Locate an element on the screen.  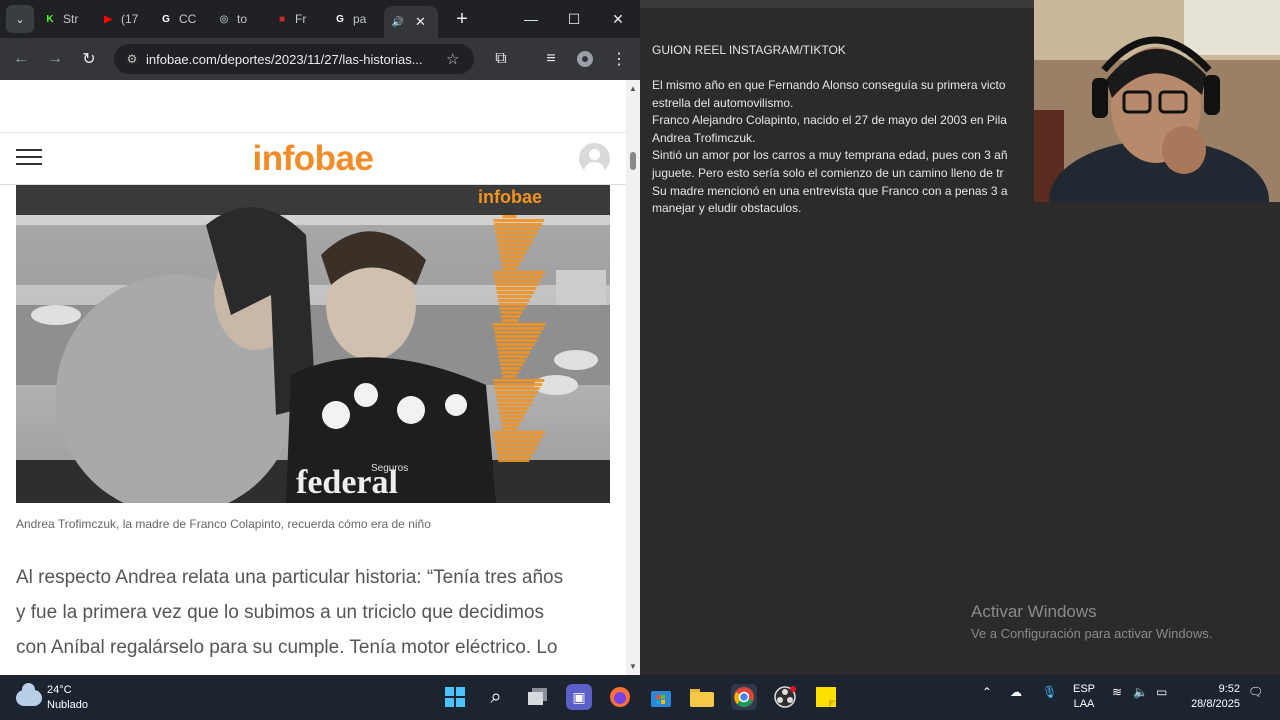
language-code: ESP is located at coordinates (1083, 689).